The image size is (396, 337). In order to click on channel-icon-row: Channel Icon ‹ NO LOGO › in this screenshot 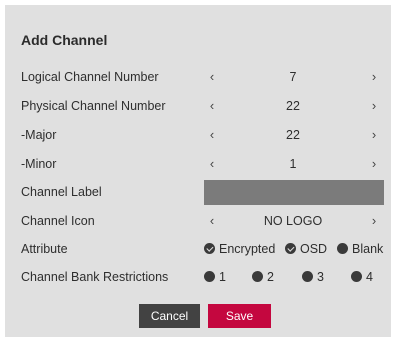, I will do `click(198, 222)`.